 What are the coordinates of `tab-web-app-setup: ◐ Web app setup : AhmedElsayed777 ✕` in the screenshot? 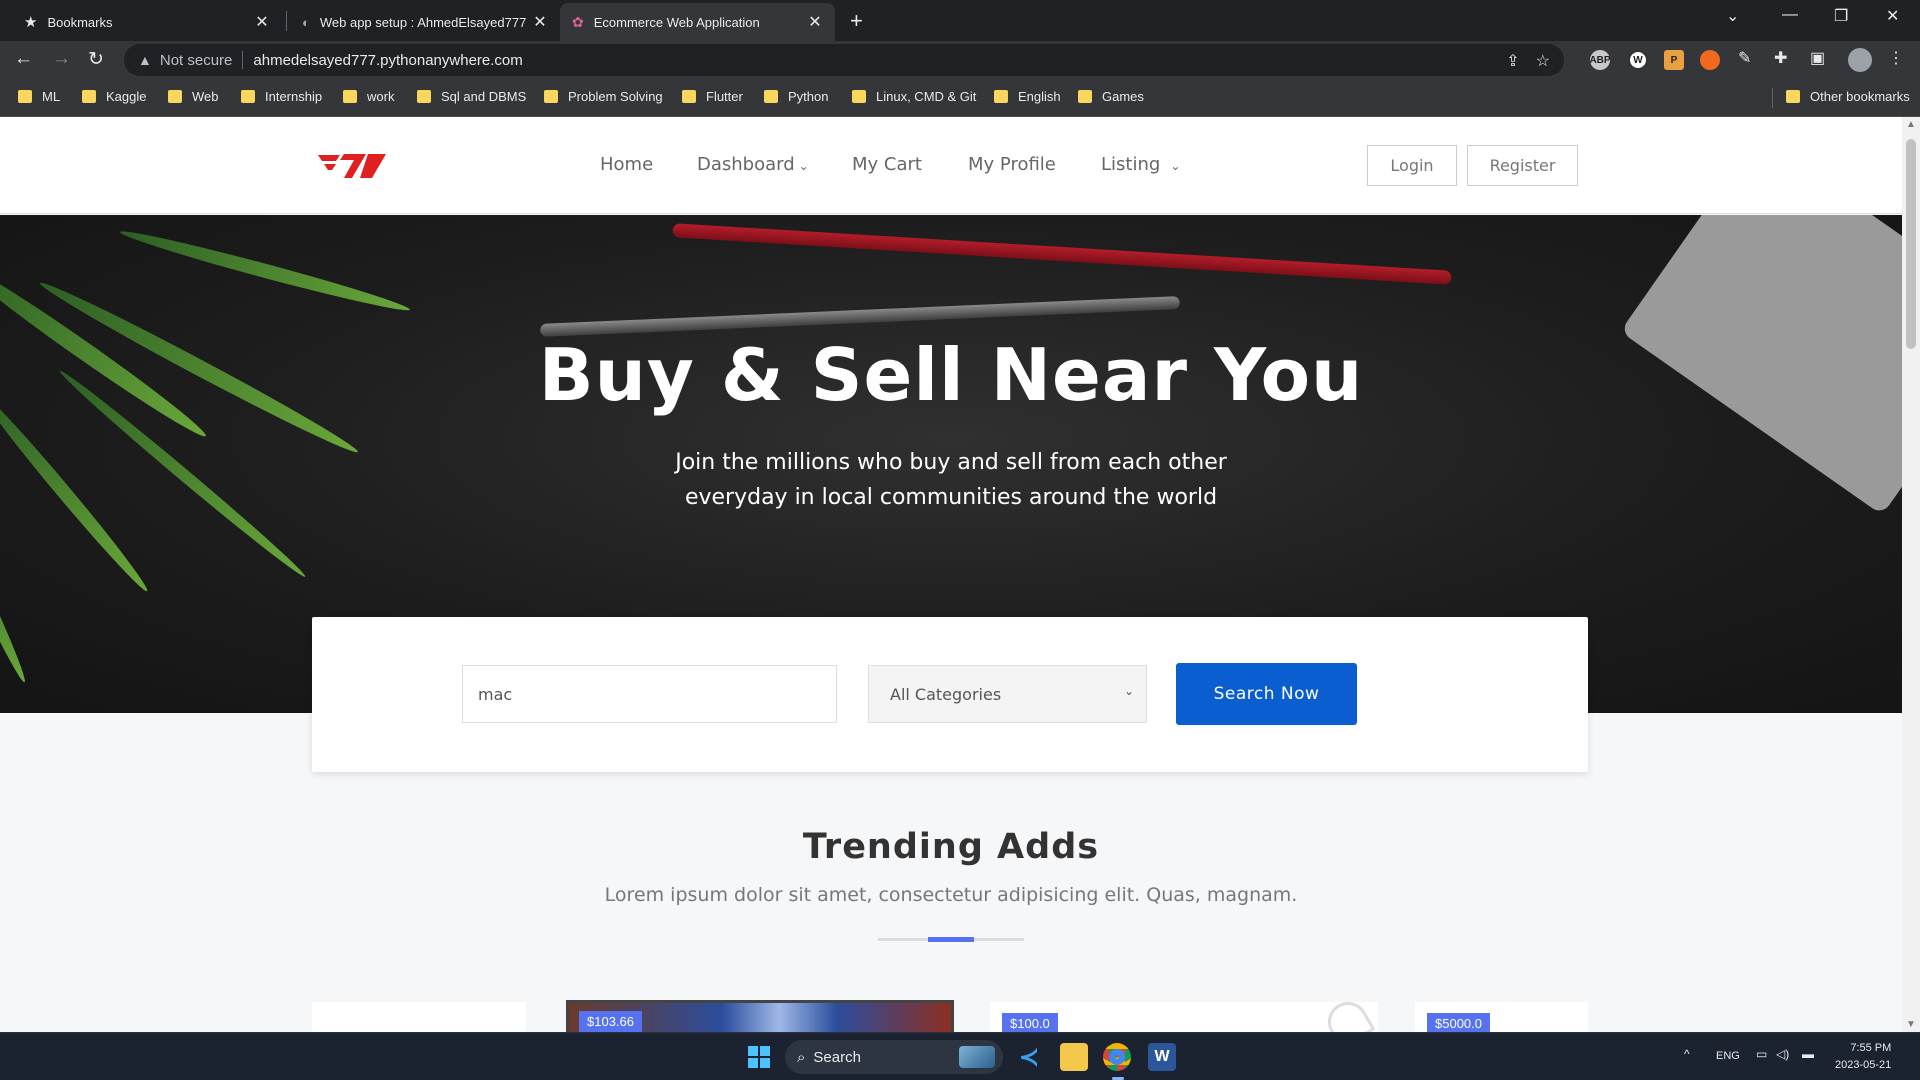 It's located at (425, 22).